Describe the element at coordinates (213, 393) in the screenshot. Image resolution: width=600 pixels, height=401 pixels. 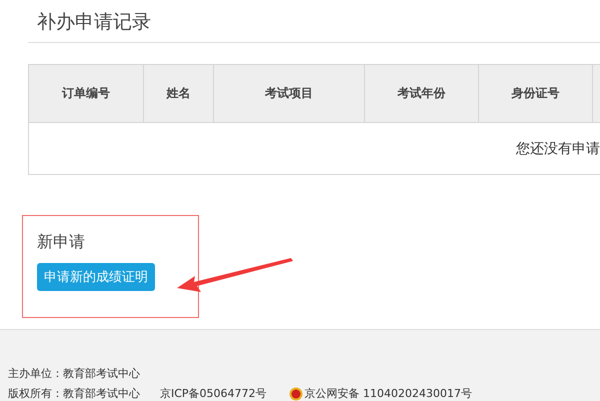
I see `footer-text: 京ICP备05064772号` at that location.